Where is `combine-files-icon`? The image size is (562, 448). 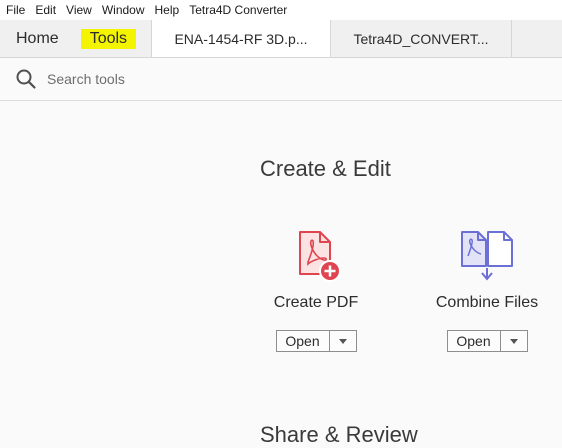 combine-files-icon is located at coordinates (487, 258).